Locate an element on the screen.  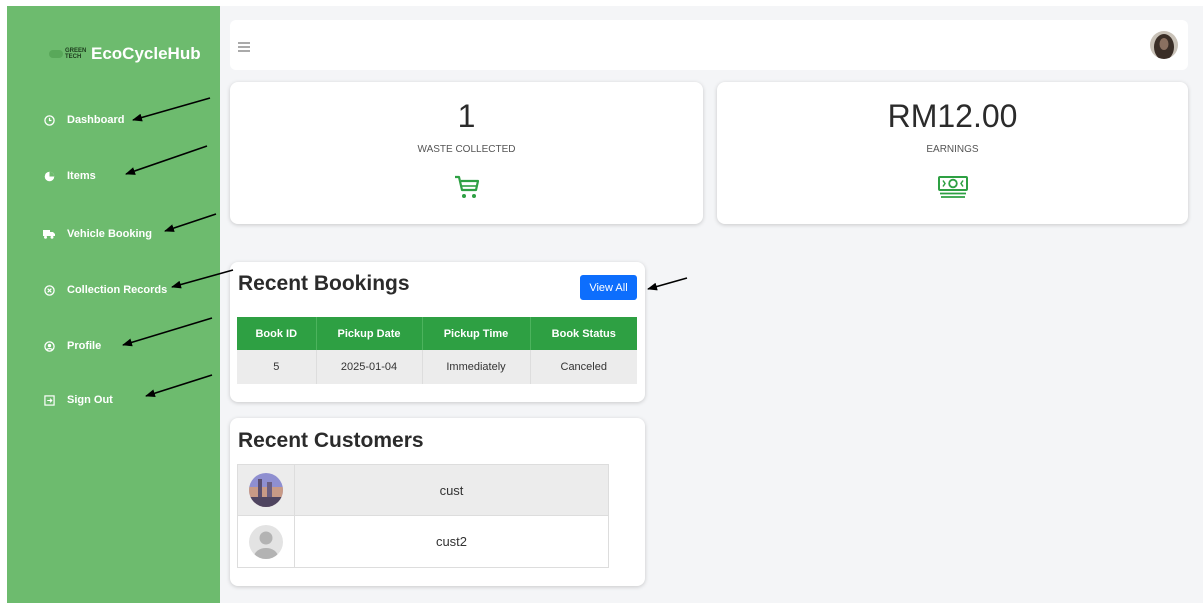
earnings-label: EARNINGS is located at coordinates (952, 149).